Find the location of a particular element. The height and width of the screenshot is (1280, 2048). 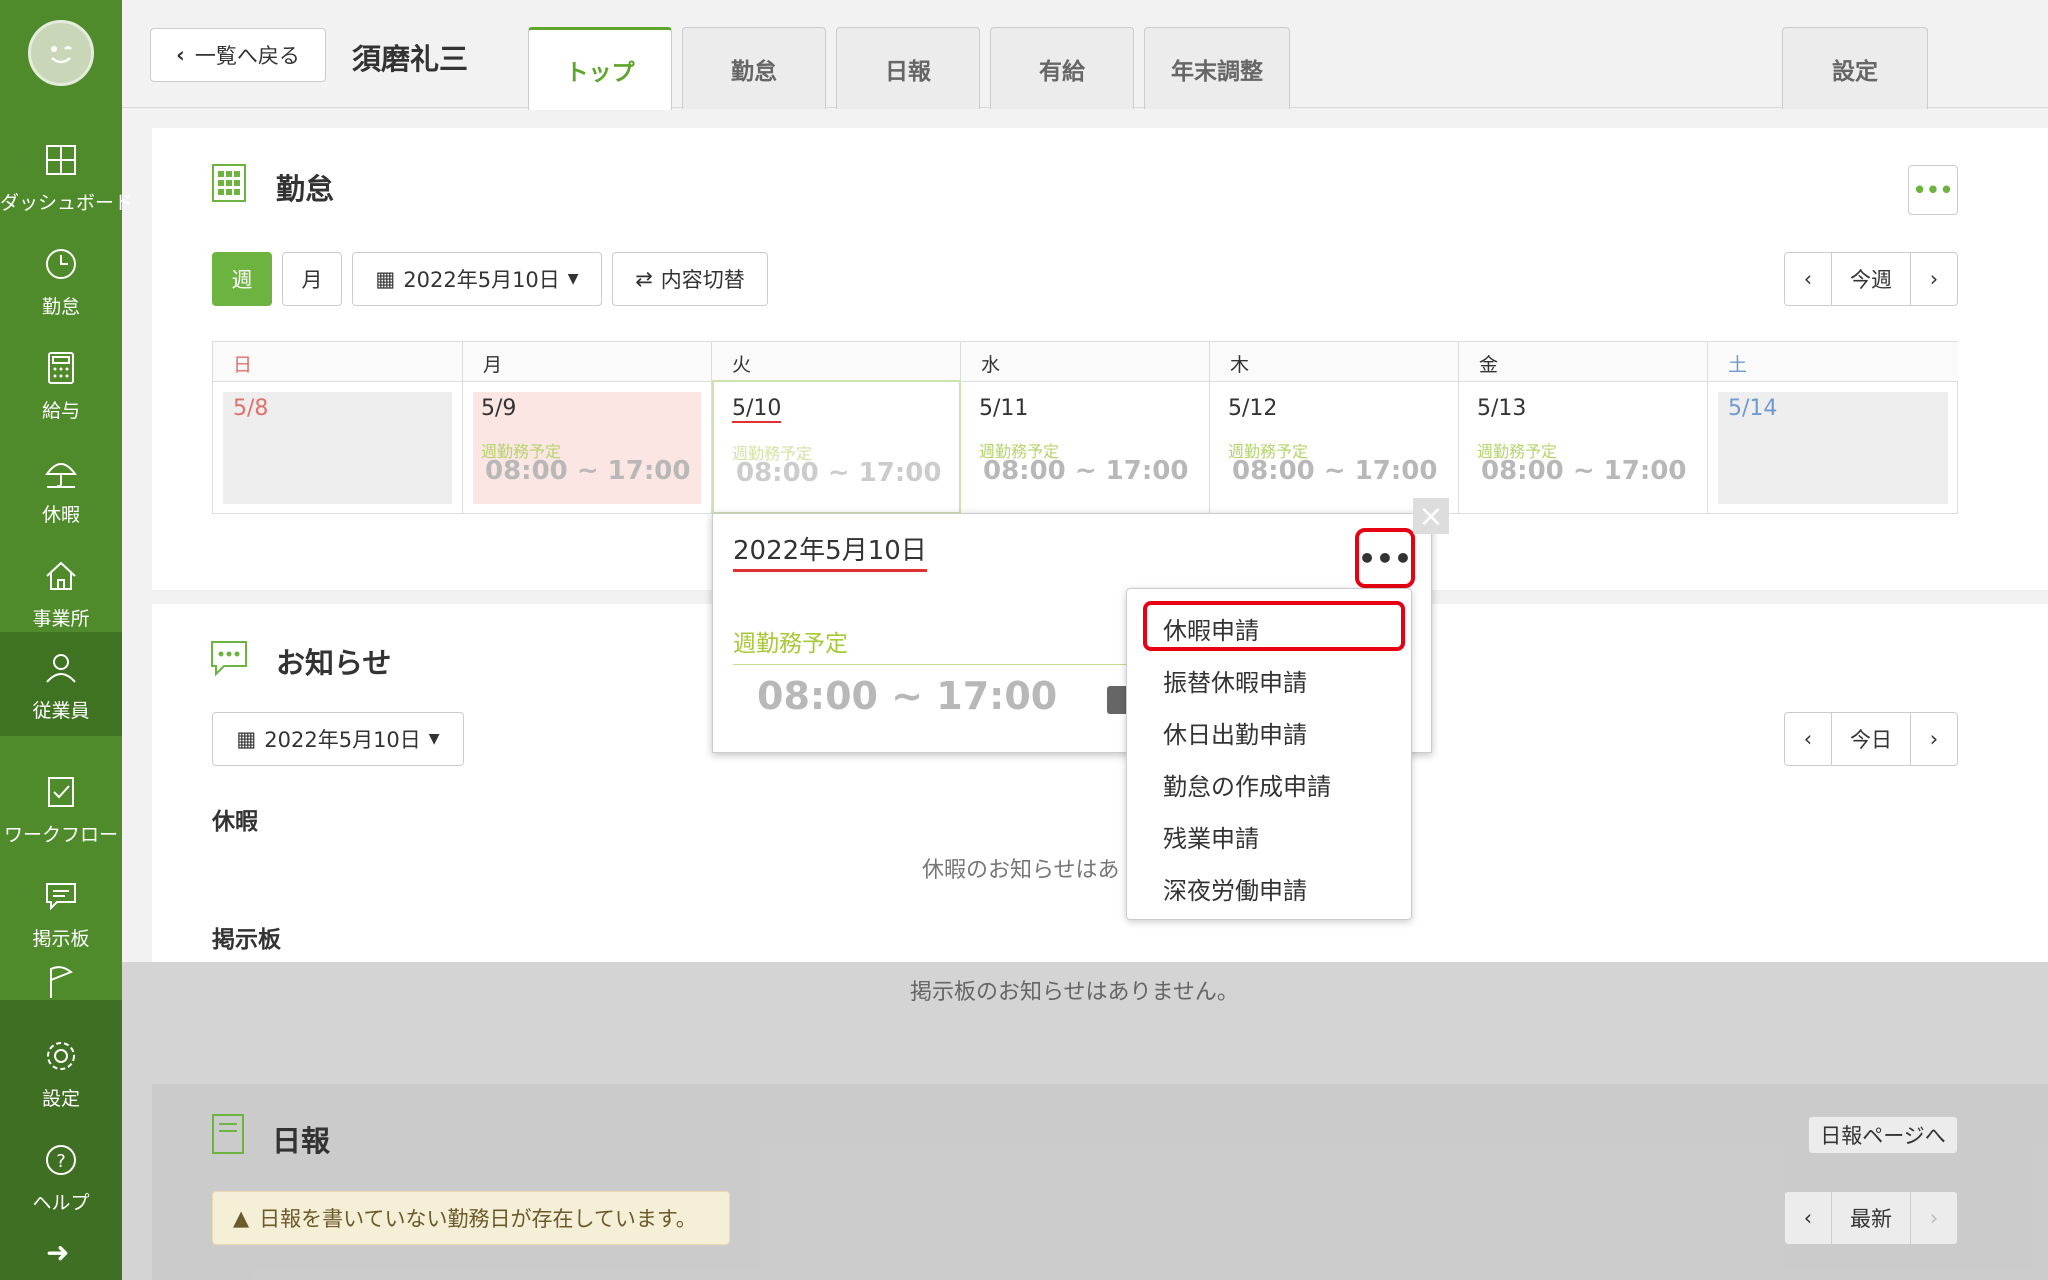

daily-report-page-link: 日報ページへ is located at coordinates (1883, 1135).